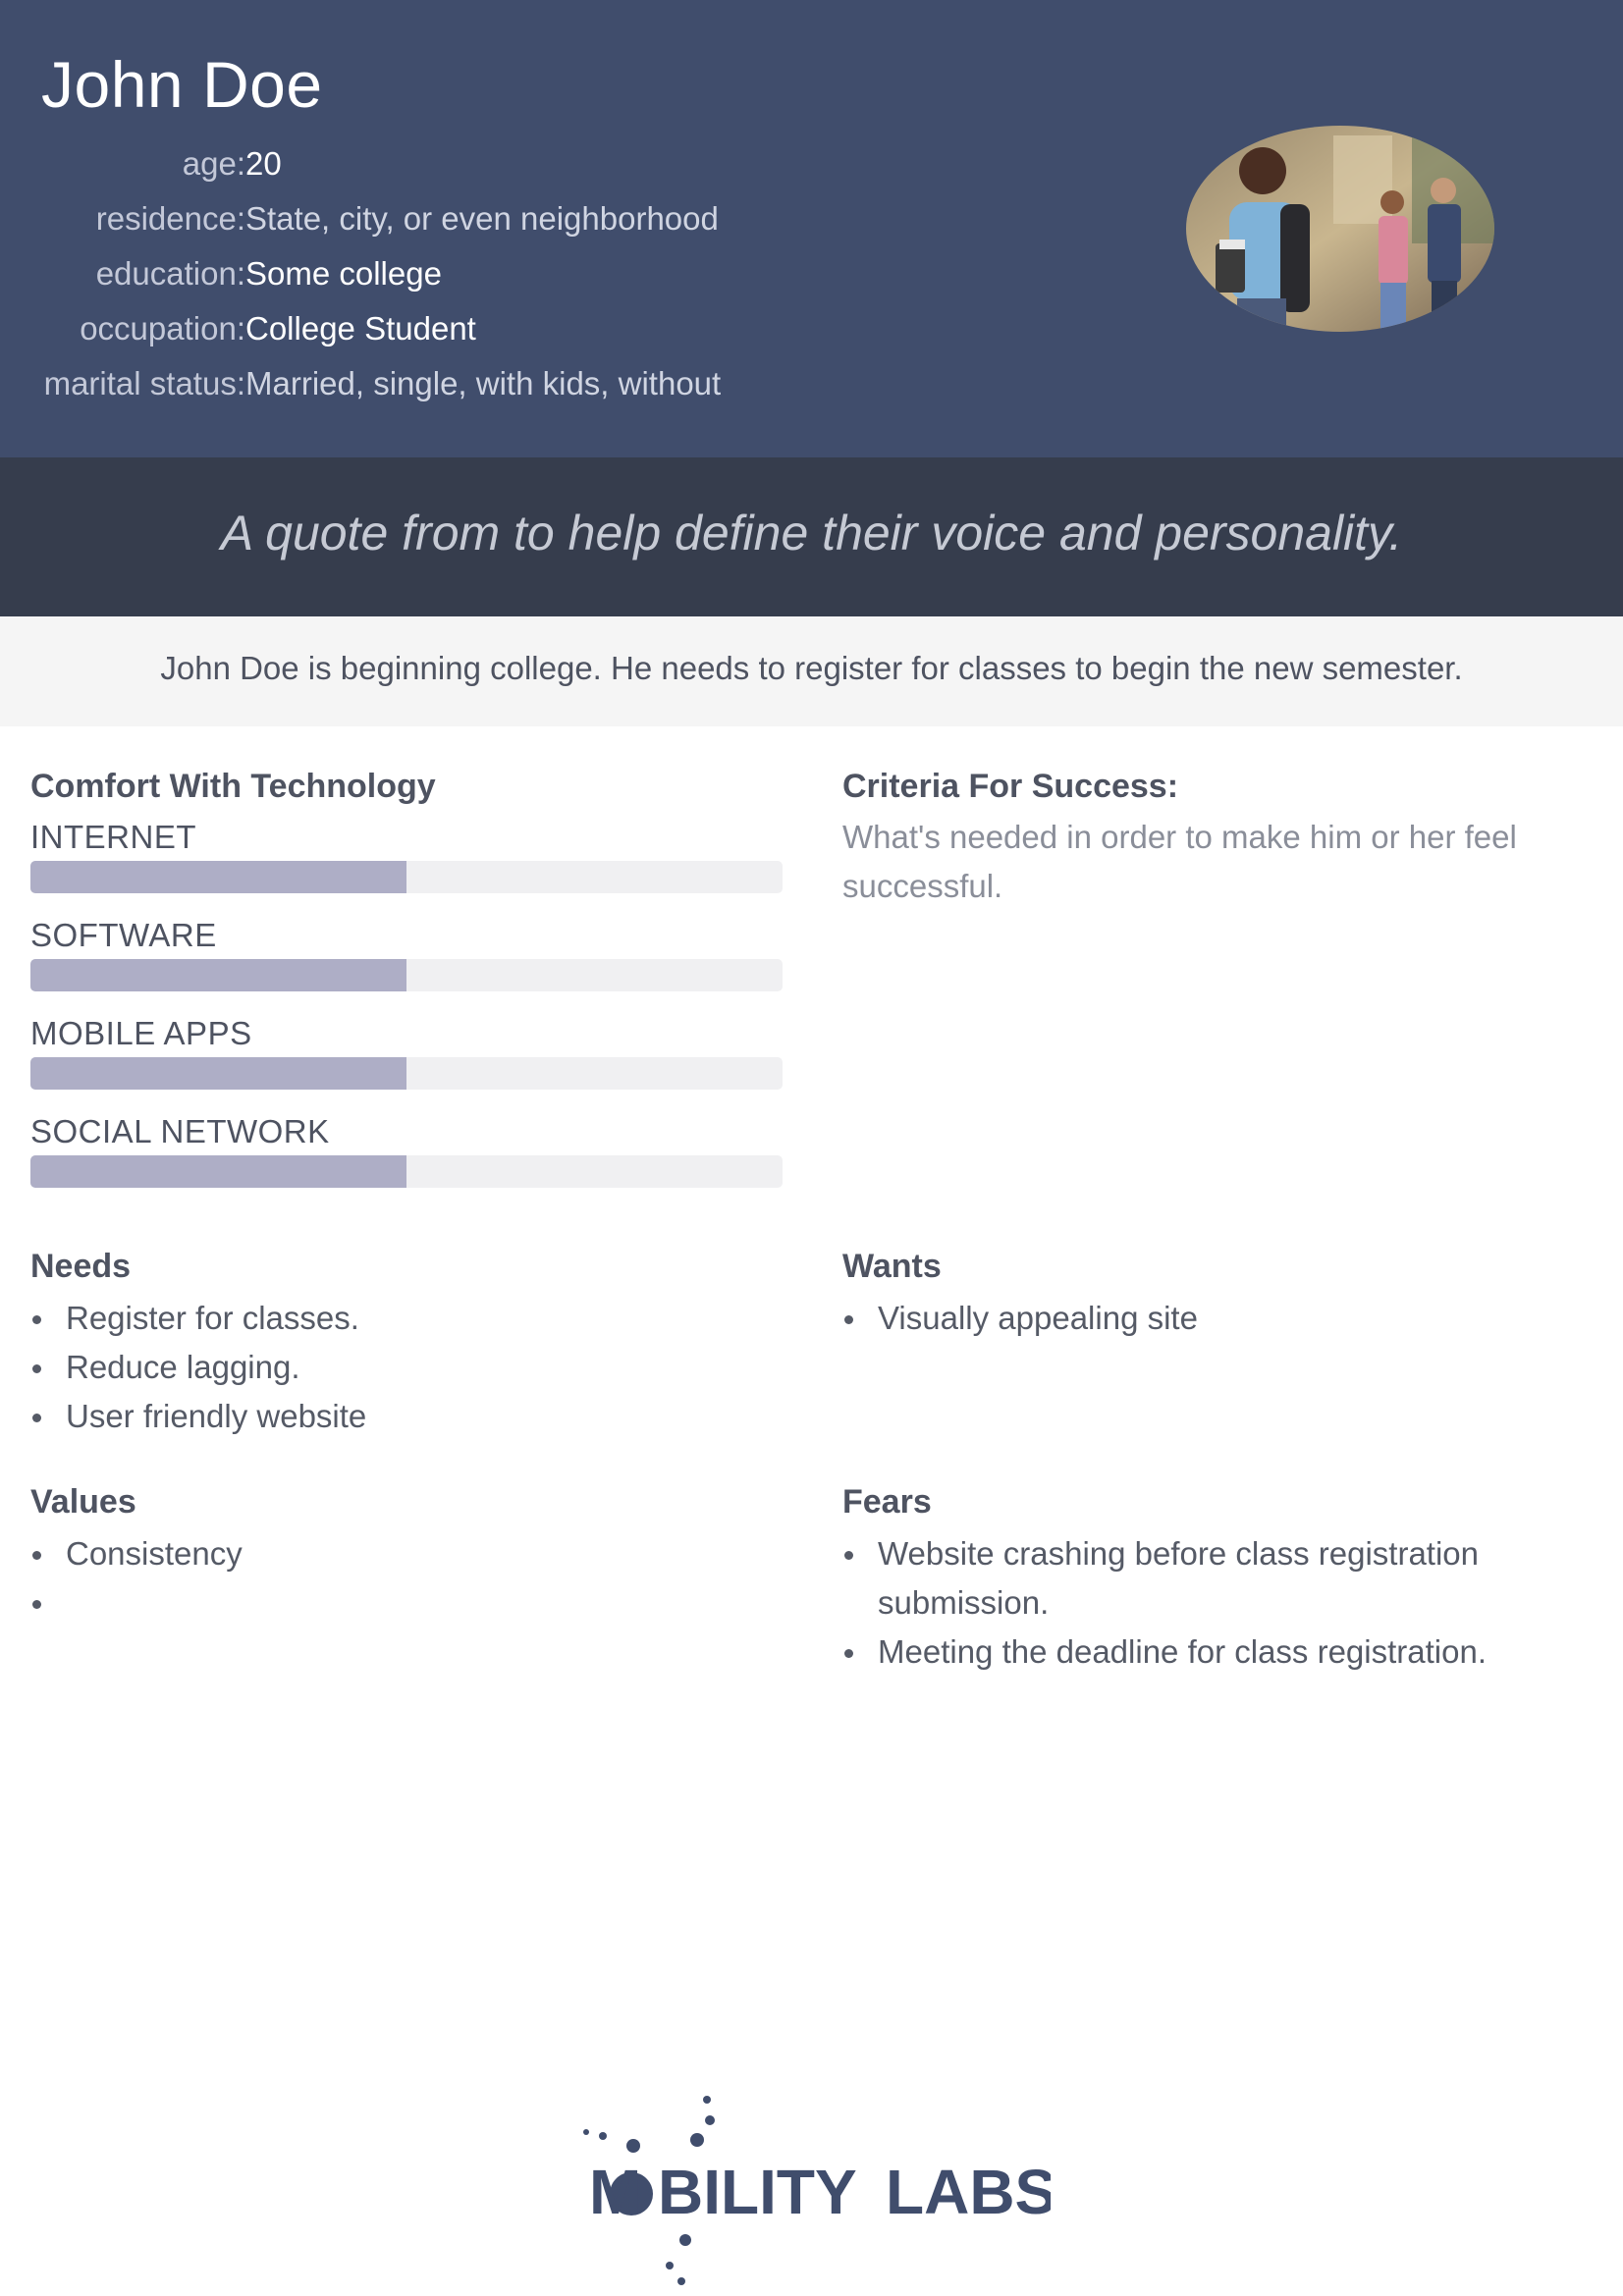 The height and width of the screenshot is (2296, 1623). Describe the element at coordinates (141, 172) in the screenshot. I see `field-age: age: 20` at that location.